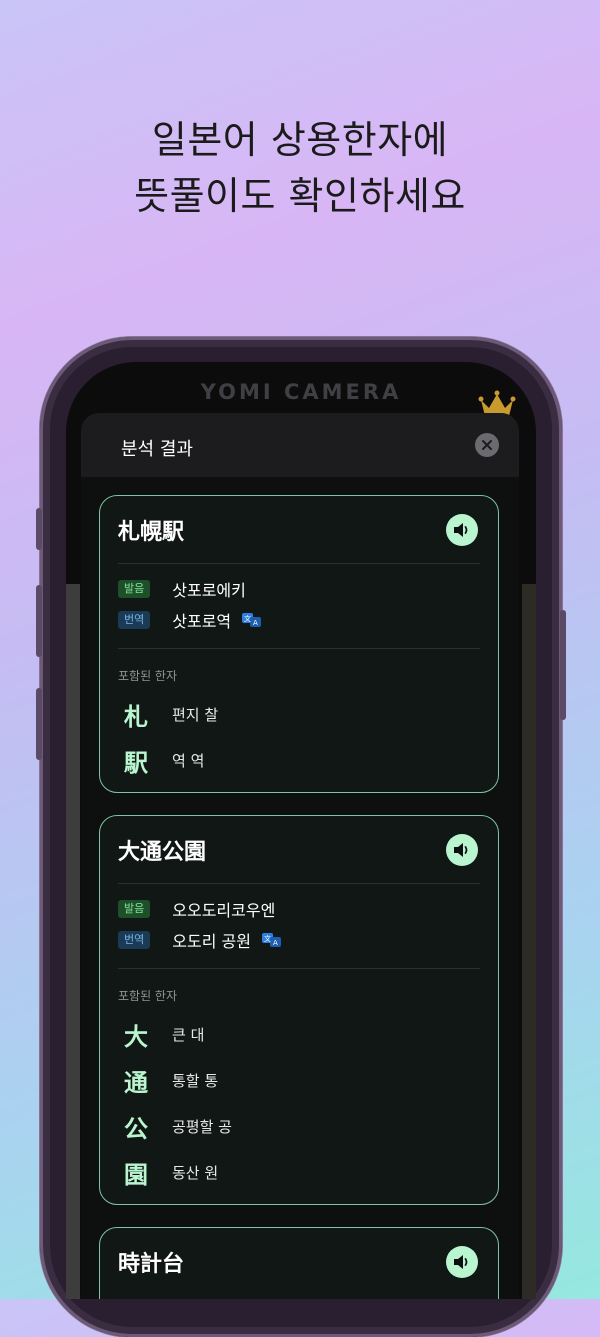 This screenshot has width=600, height=1337. I want to click on kanji-meaning: 동산 원, so click(195, 1173).